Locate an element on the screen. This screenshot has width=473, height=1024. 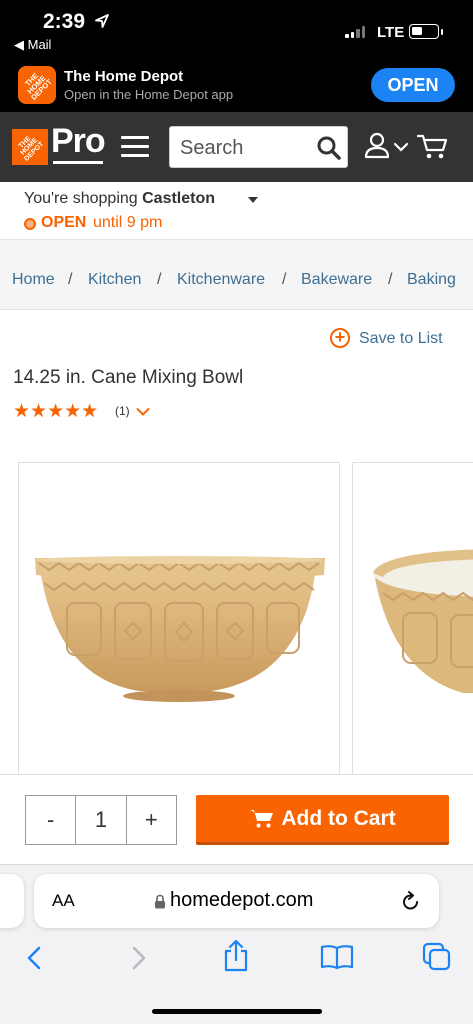
store-line: You're shopping Castleton is located at coordinates (119, 199).